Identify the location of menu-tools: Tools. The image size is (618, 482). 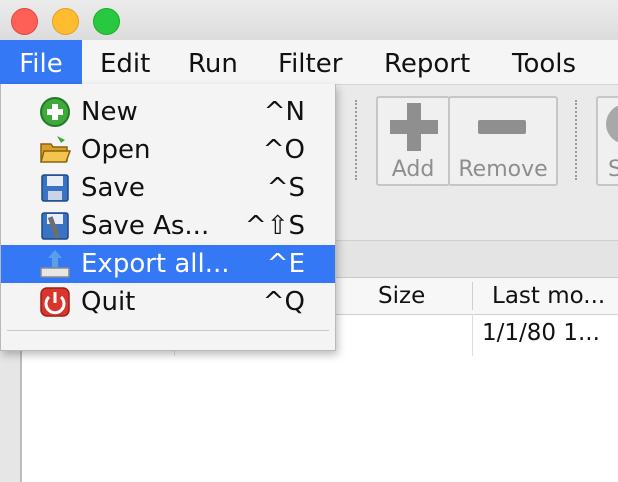
(544, 62).